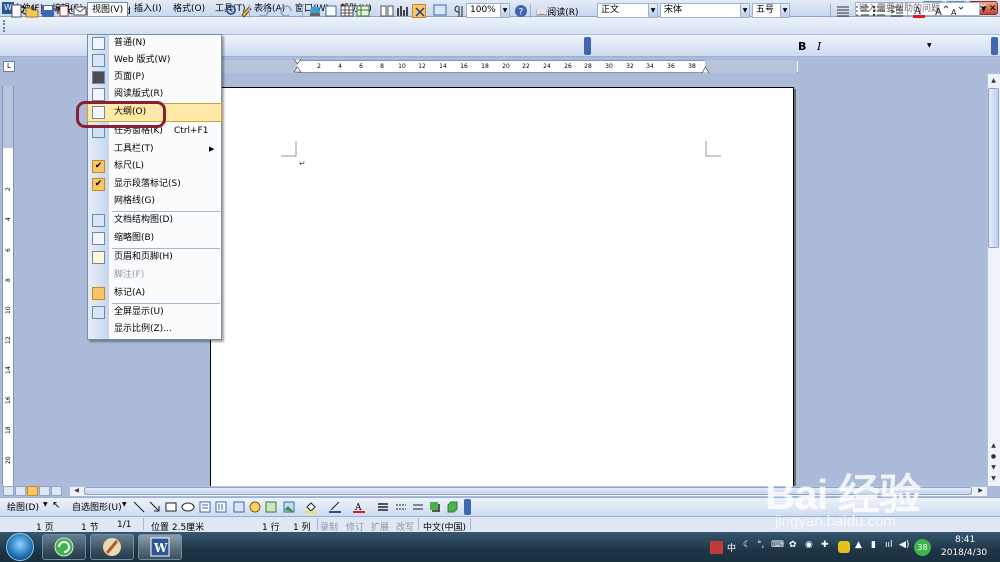  What do you see at coordinates (964, 553) in the screenshot?
I see `clock-date: 2018/4/30` at bounding box center [964, 553].